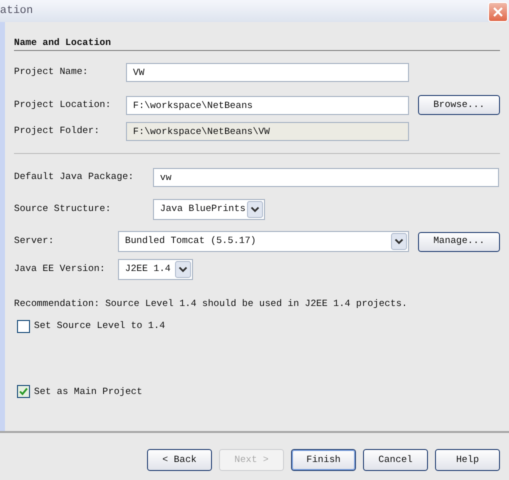  What do you see at coordinates (267, 131) in the screenshot?
I see `read-only-field: F:\workspace\NetBeans\VW` at bounding box center [267, 131].